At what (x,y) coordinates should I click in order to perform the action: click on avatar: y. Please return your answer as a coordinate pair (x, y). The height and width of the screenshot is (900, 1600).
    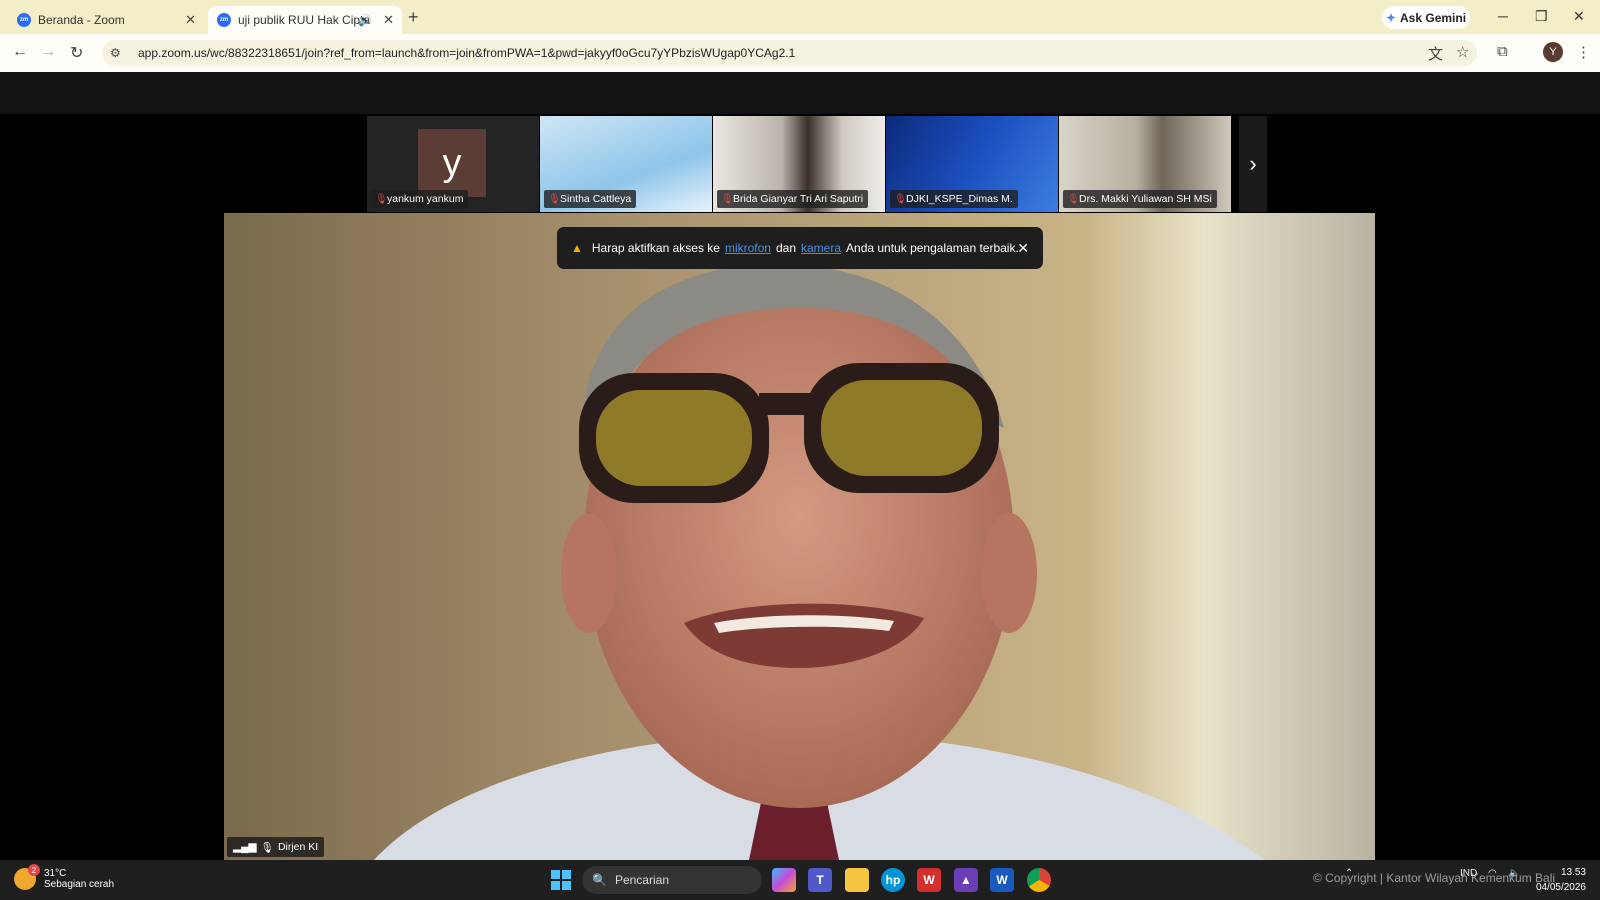
    Looking at the image, I should click on (452, 163).